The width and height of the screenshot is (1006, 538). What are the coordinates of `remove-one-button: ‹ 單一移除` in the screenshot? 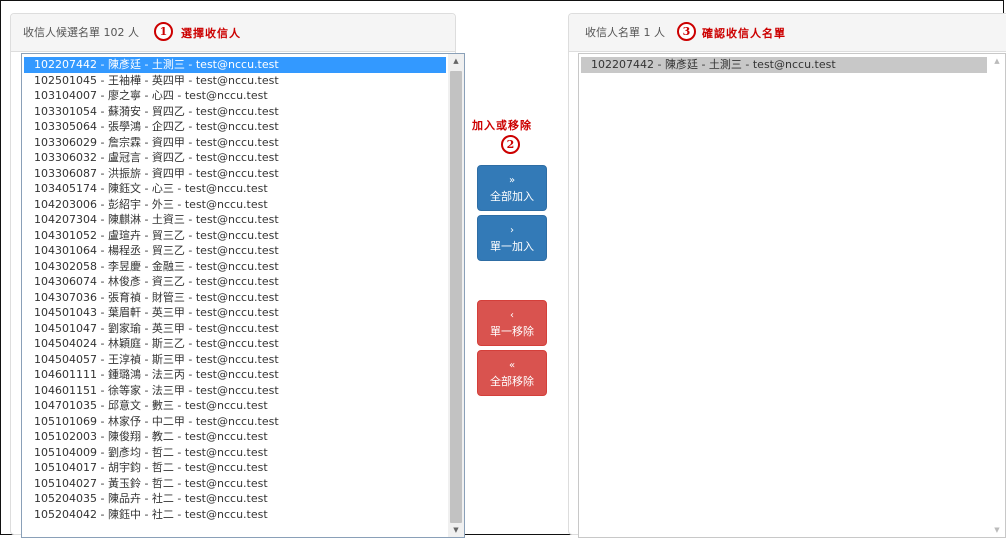 It's located at (512, 323).